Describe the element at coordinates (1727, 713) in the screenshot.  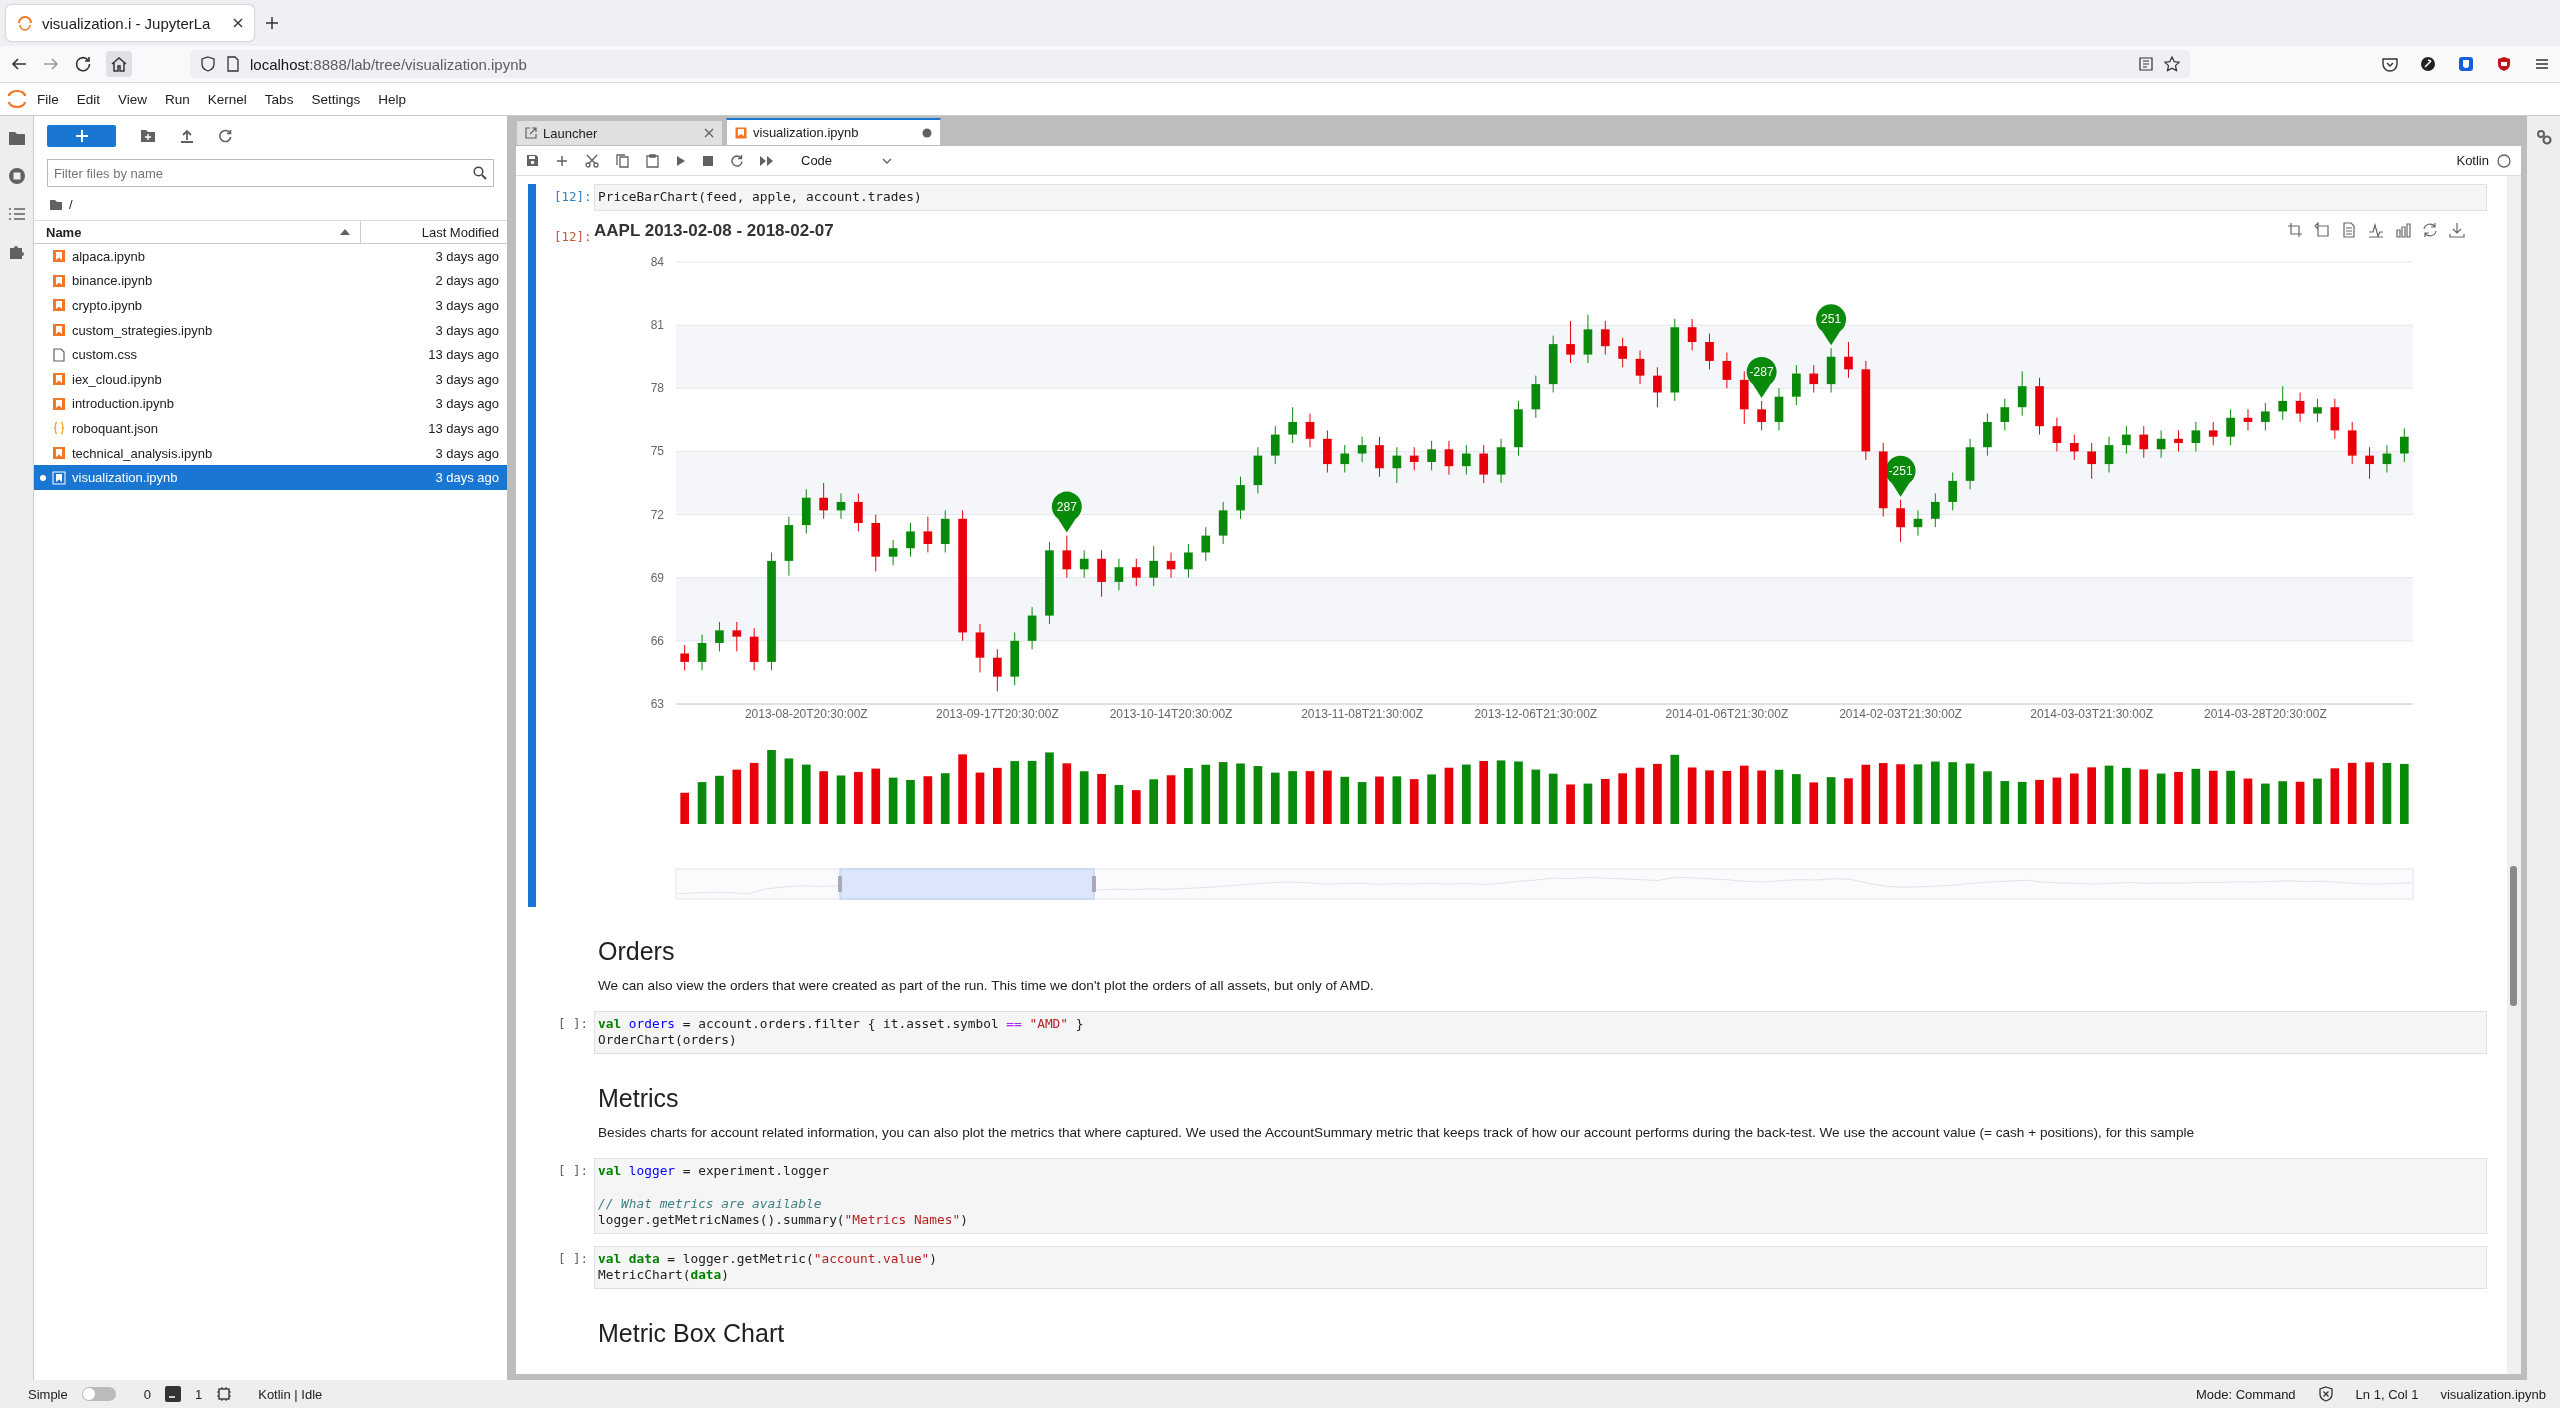
I see `axis-label: 2014-01-06T21:30:00Z` at that location.